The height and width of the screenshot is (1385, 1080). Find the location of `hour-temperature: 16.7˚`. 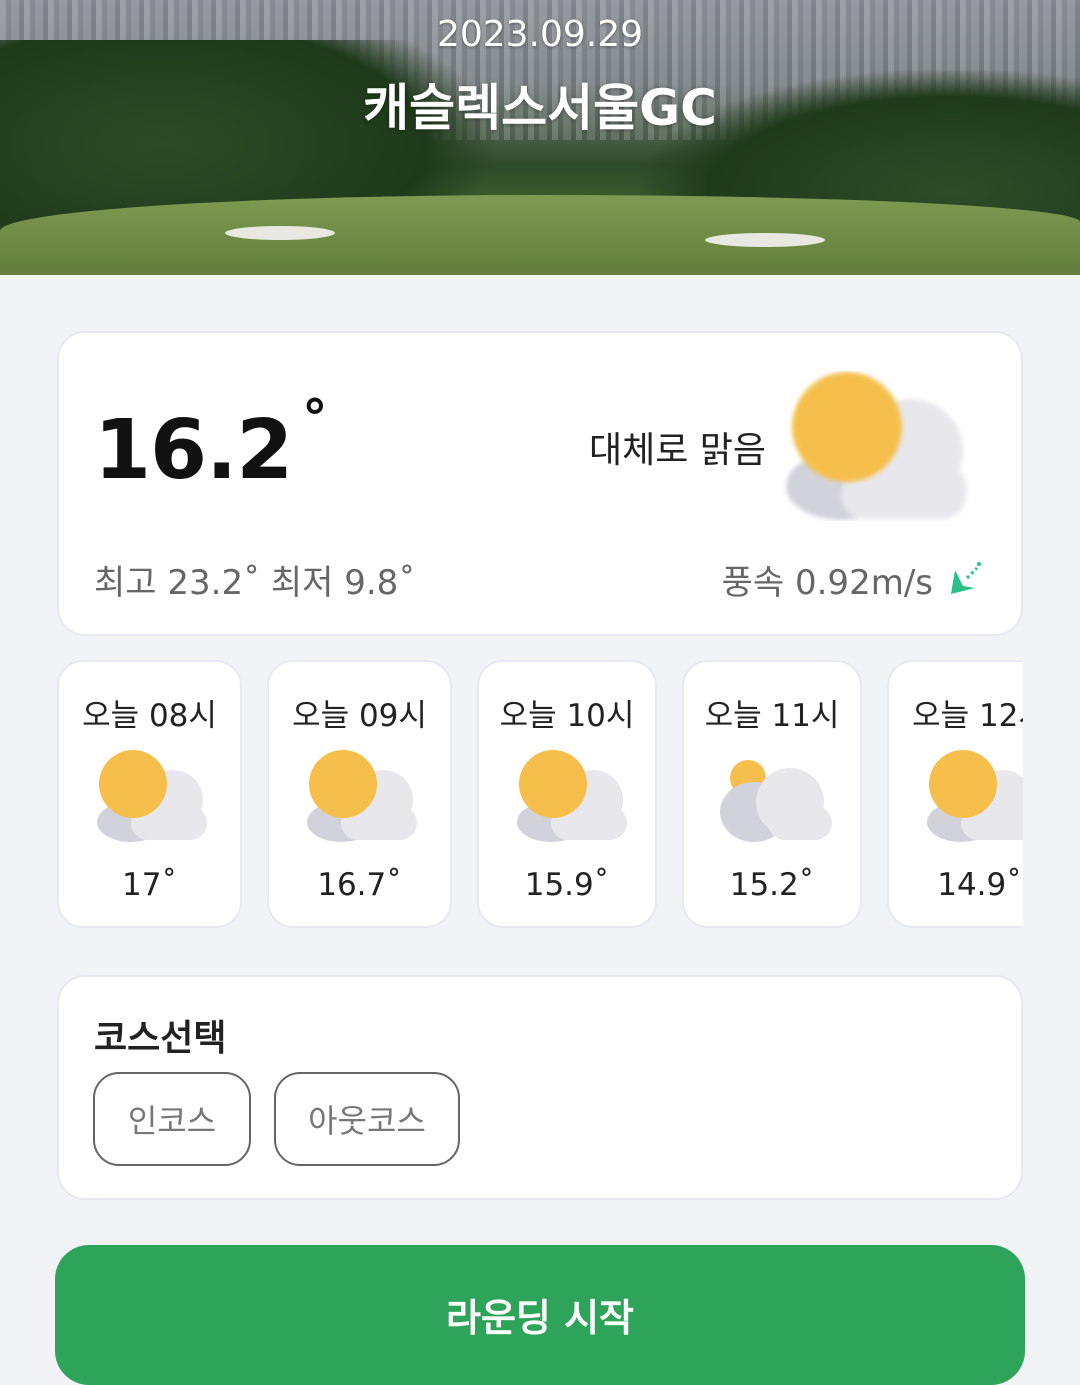

hour-temperature: 16.7˚ is located at coordinates (359, 885).